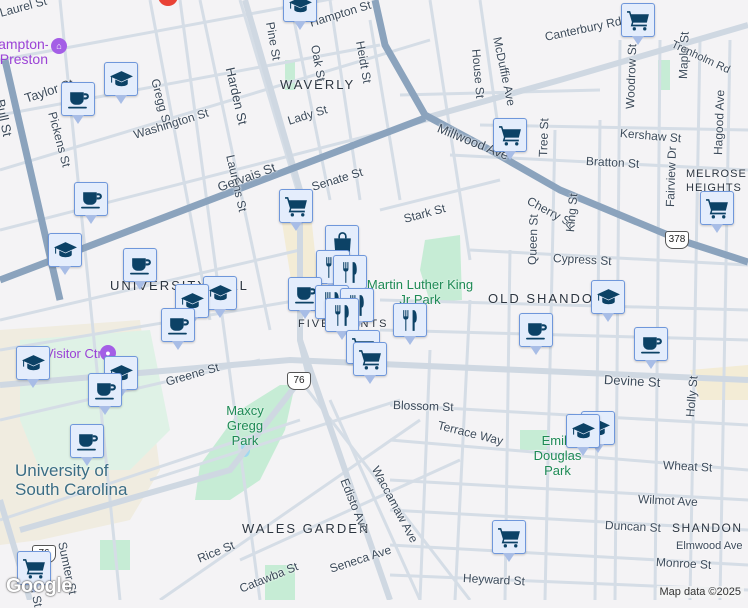 Image resolution: width=748 pixels, height=608 pixels. I want to click on street-label: Woodrow St, so click(631, 76).